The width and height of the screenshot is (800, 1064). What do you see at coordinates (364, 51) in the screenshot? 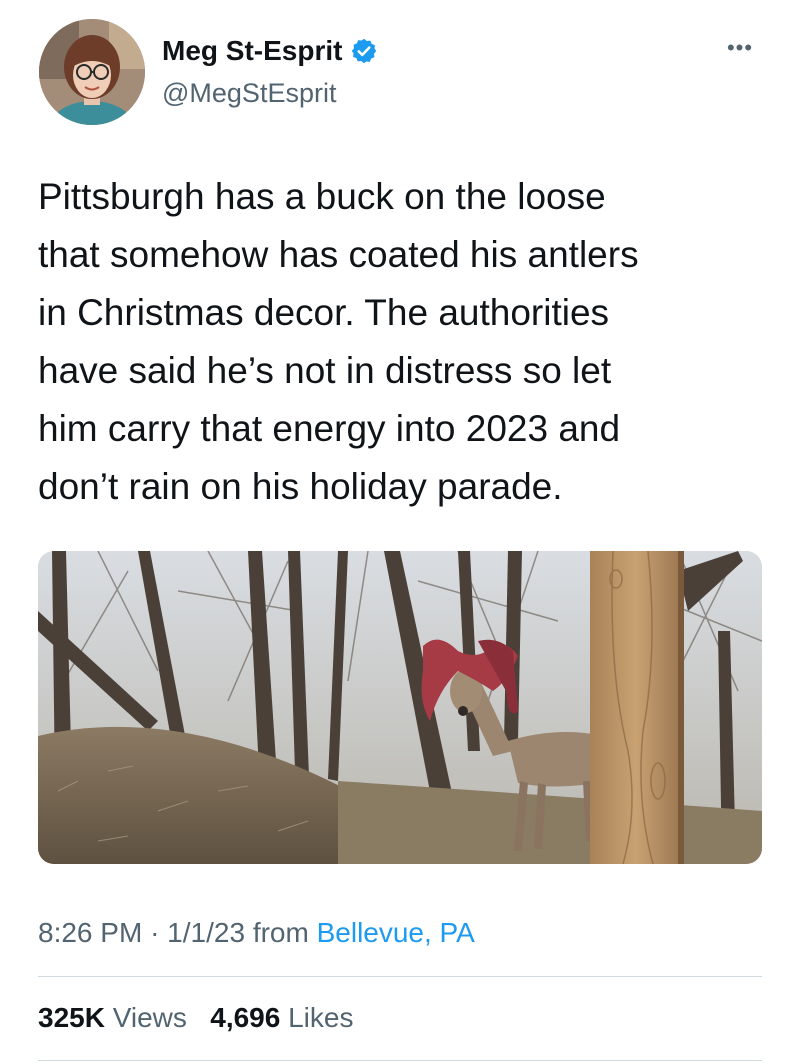
I see `verified-badge-icon` at bounding box center [364, 51].